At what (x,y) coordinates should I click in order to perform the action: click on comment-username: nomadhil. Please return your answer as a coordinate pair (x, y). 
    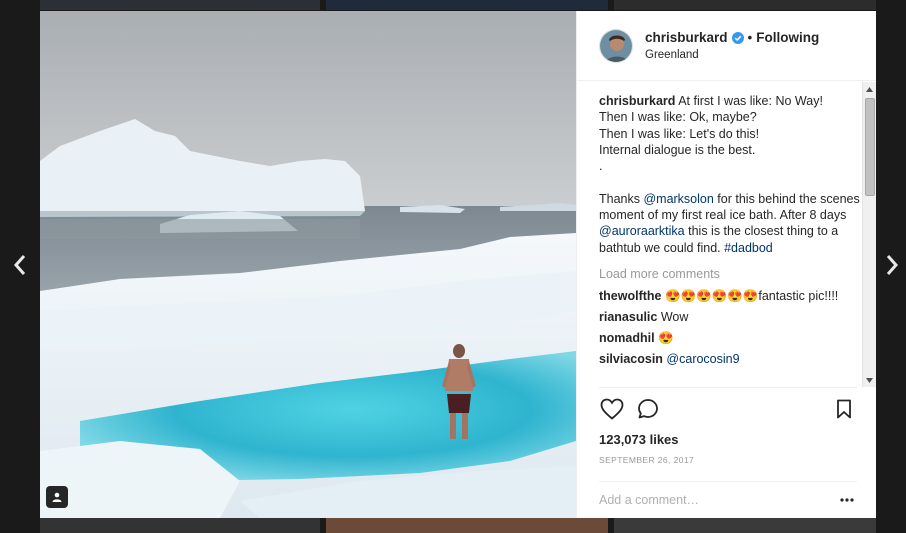
    Looking at the image, I should click on (627, 338).